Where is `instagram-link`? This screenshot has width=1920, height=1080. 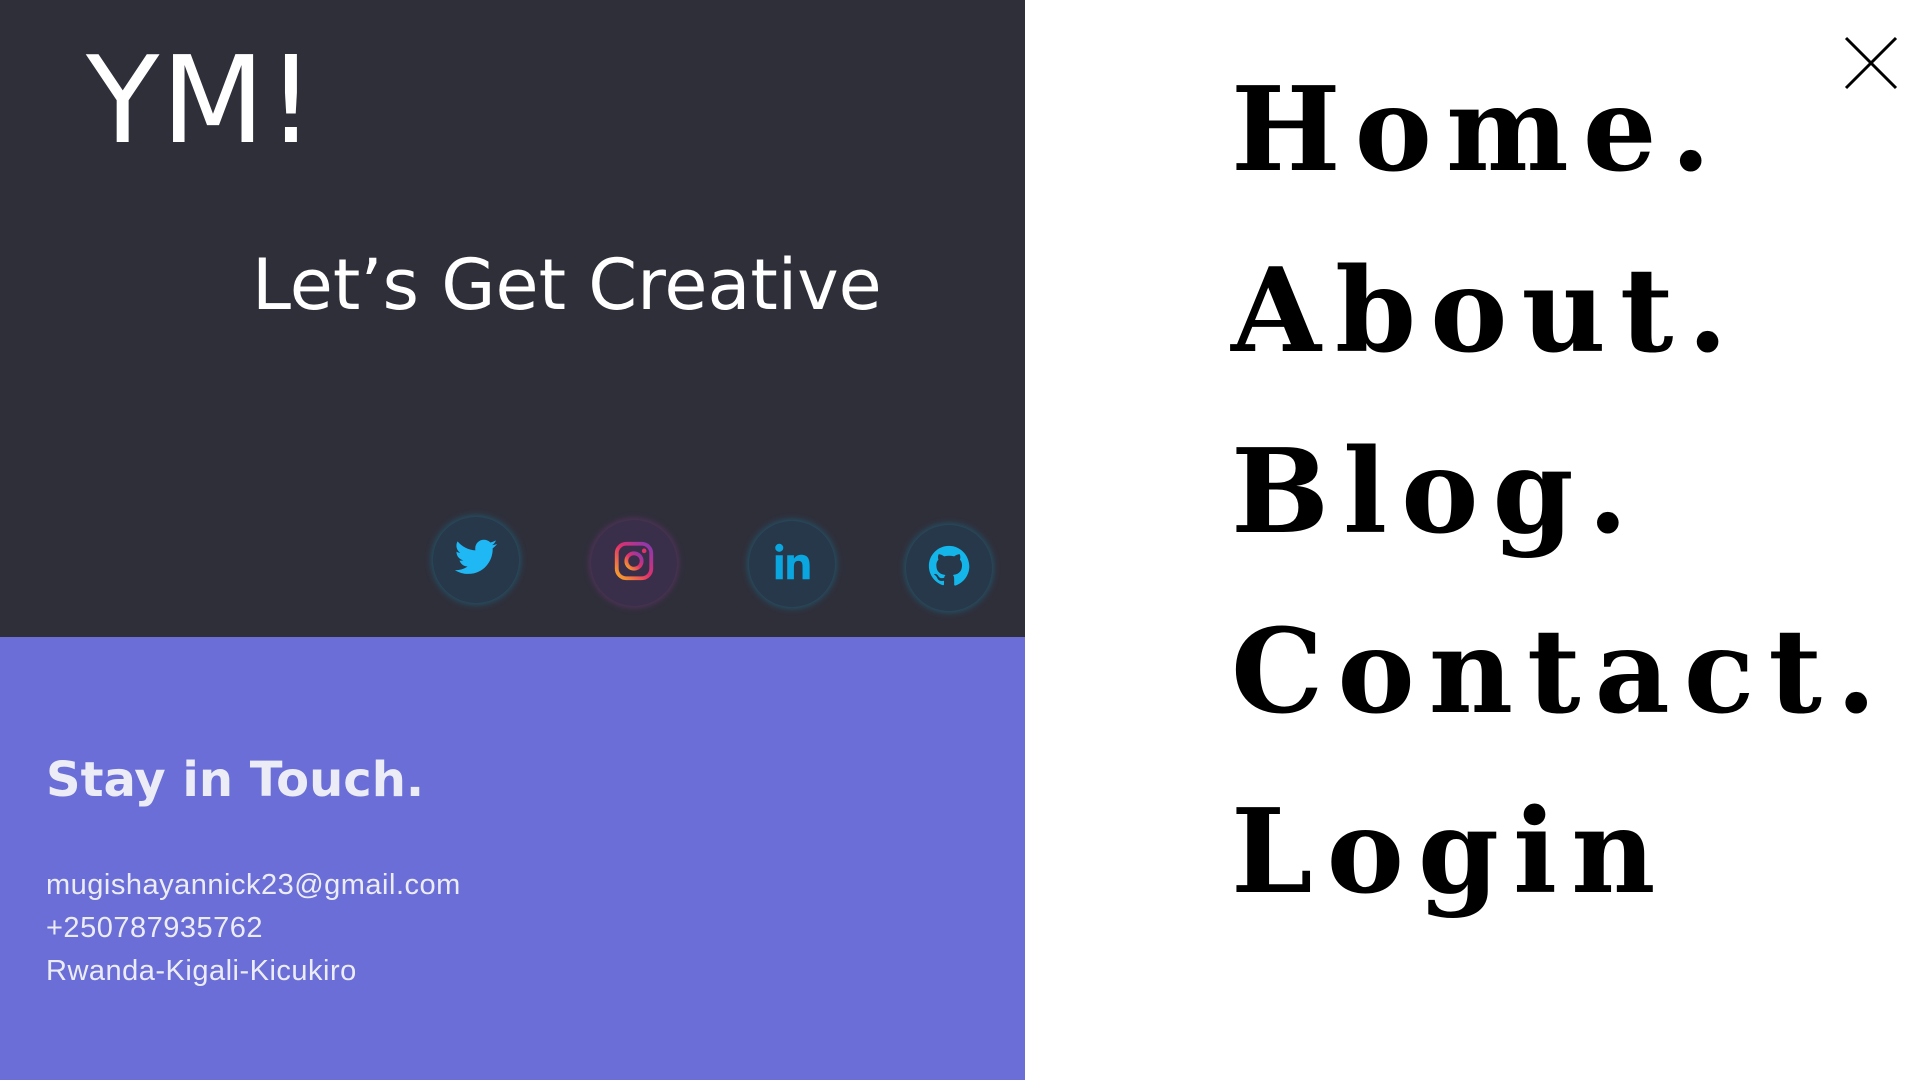 instagram-link is located at coordinates (634, 563).